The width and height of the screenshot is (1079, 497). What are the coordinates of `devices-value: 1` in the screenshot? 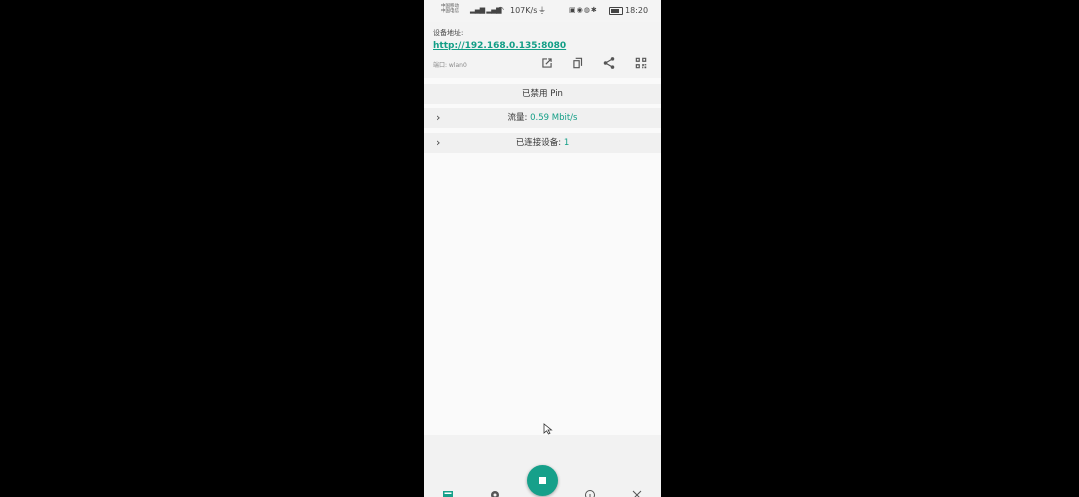 It's located at (566, 143).